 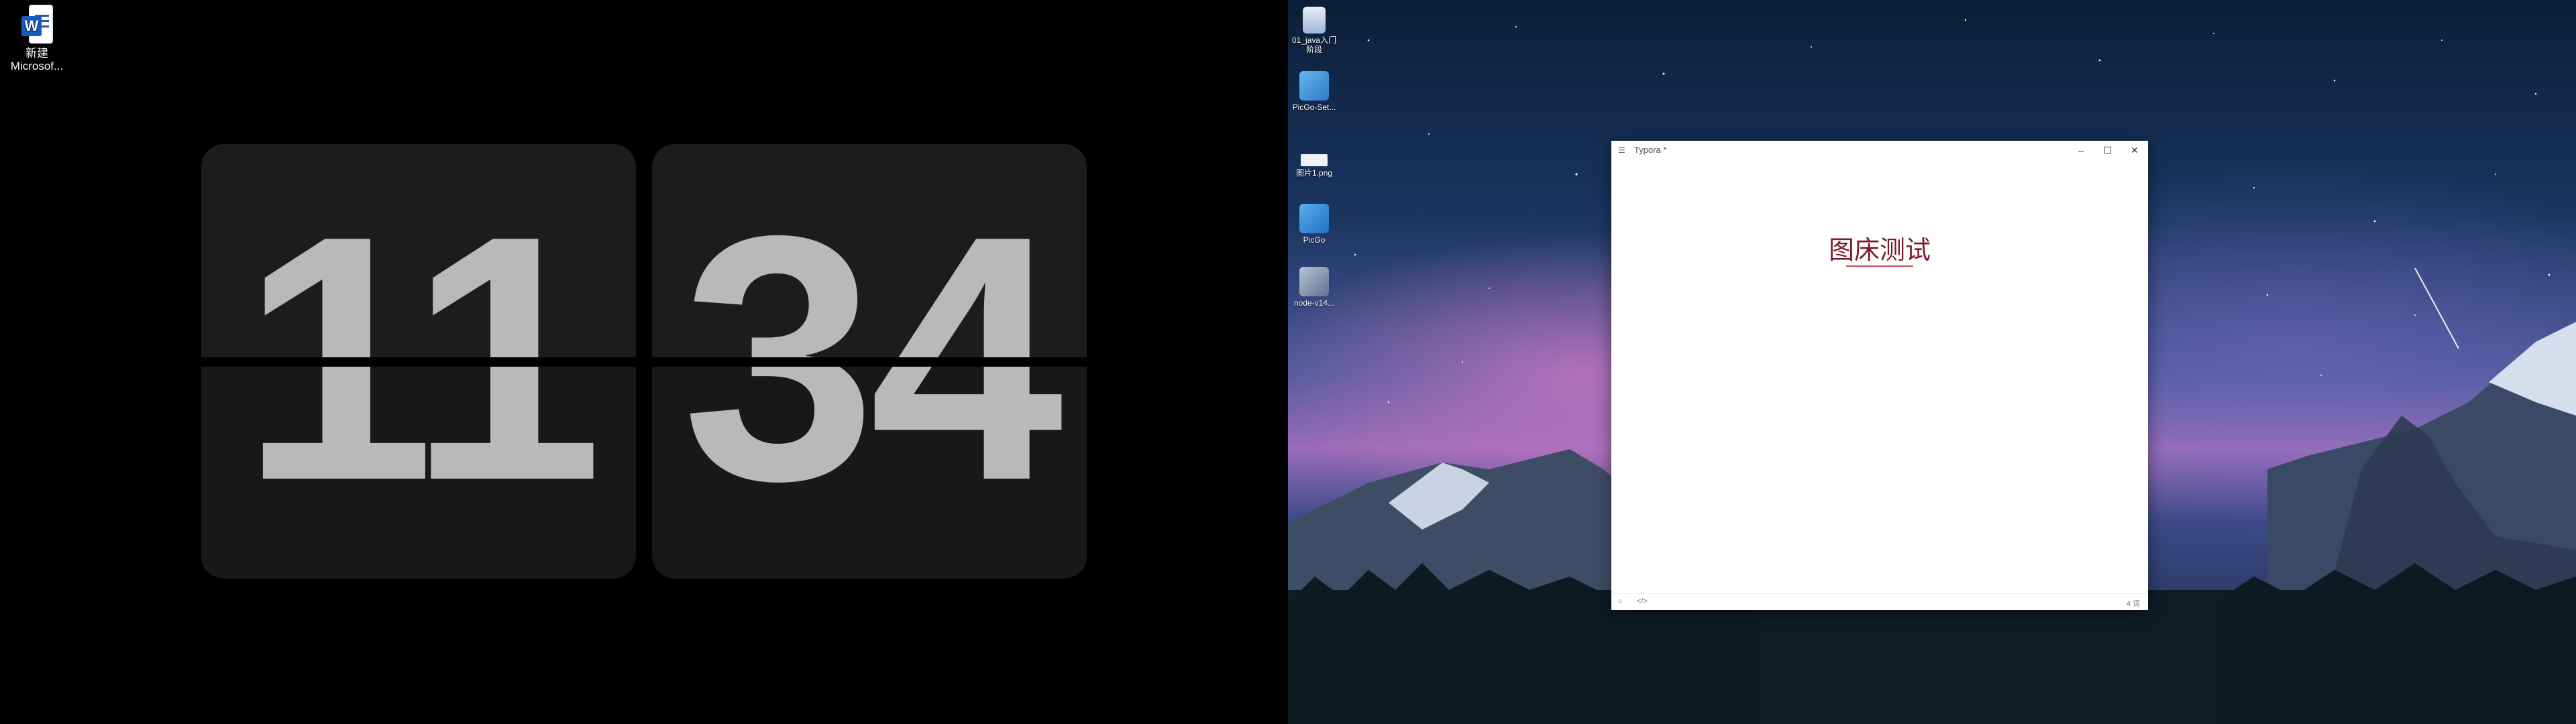 I want to click on desktop-icon-picgo: PicGo, so click(x=1314, y=224).